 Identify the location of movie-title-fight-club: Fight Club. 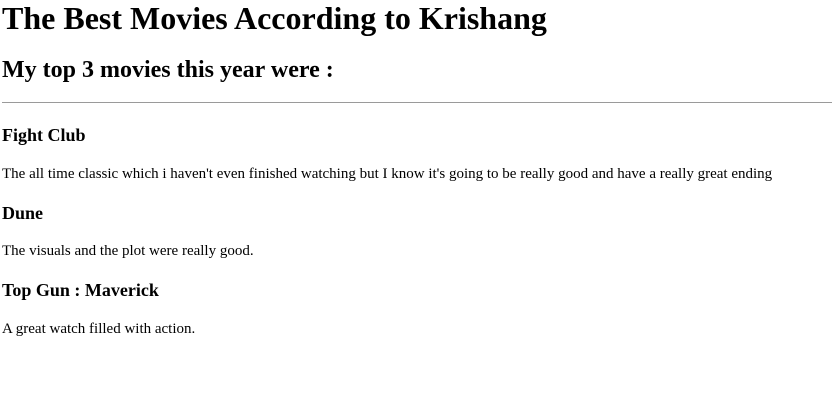
(44, 135).